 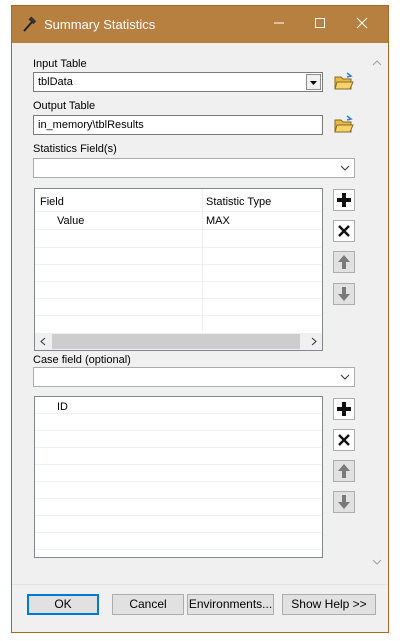 What do you see at coordinates (194, 377) in the screenshot?
I see `case-field-combo` at bounding box center [194, 377].